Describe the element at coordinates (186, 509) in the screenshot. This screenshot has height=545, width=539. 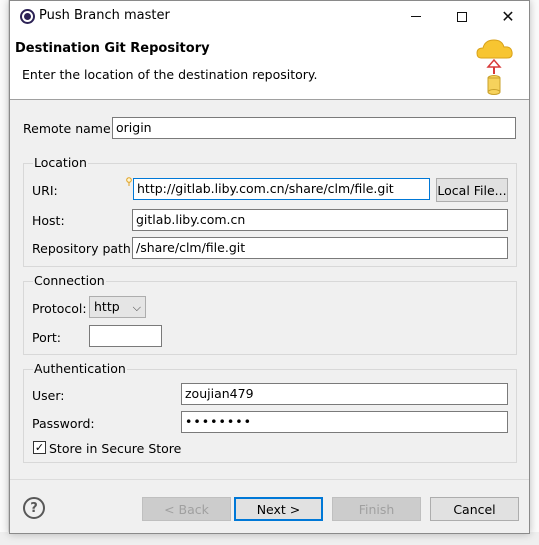
I see `back-button: < Back` at that location.